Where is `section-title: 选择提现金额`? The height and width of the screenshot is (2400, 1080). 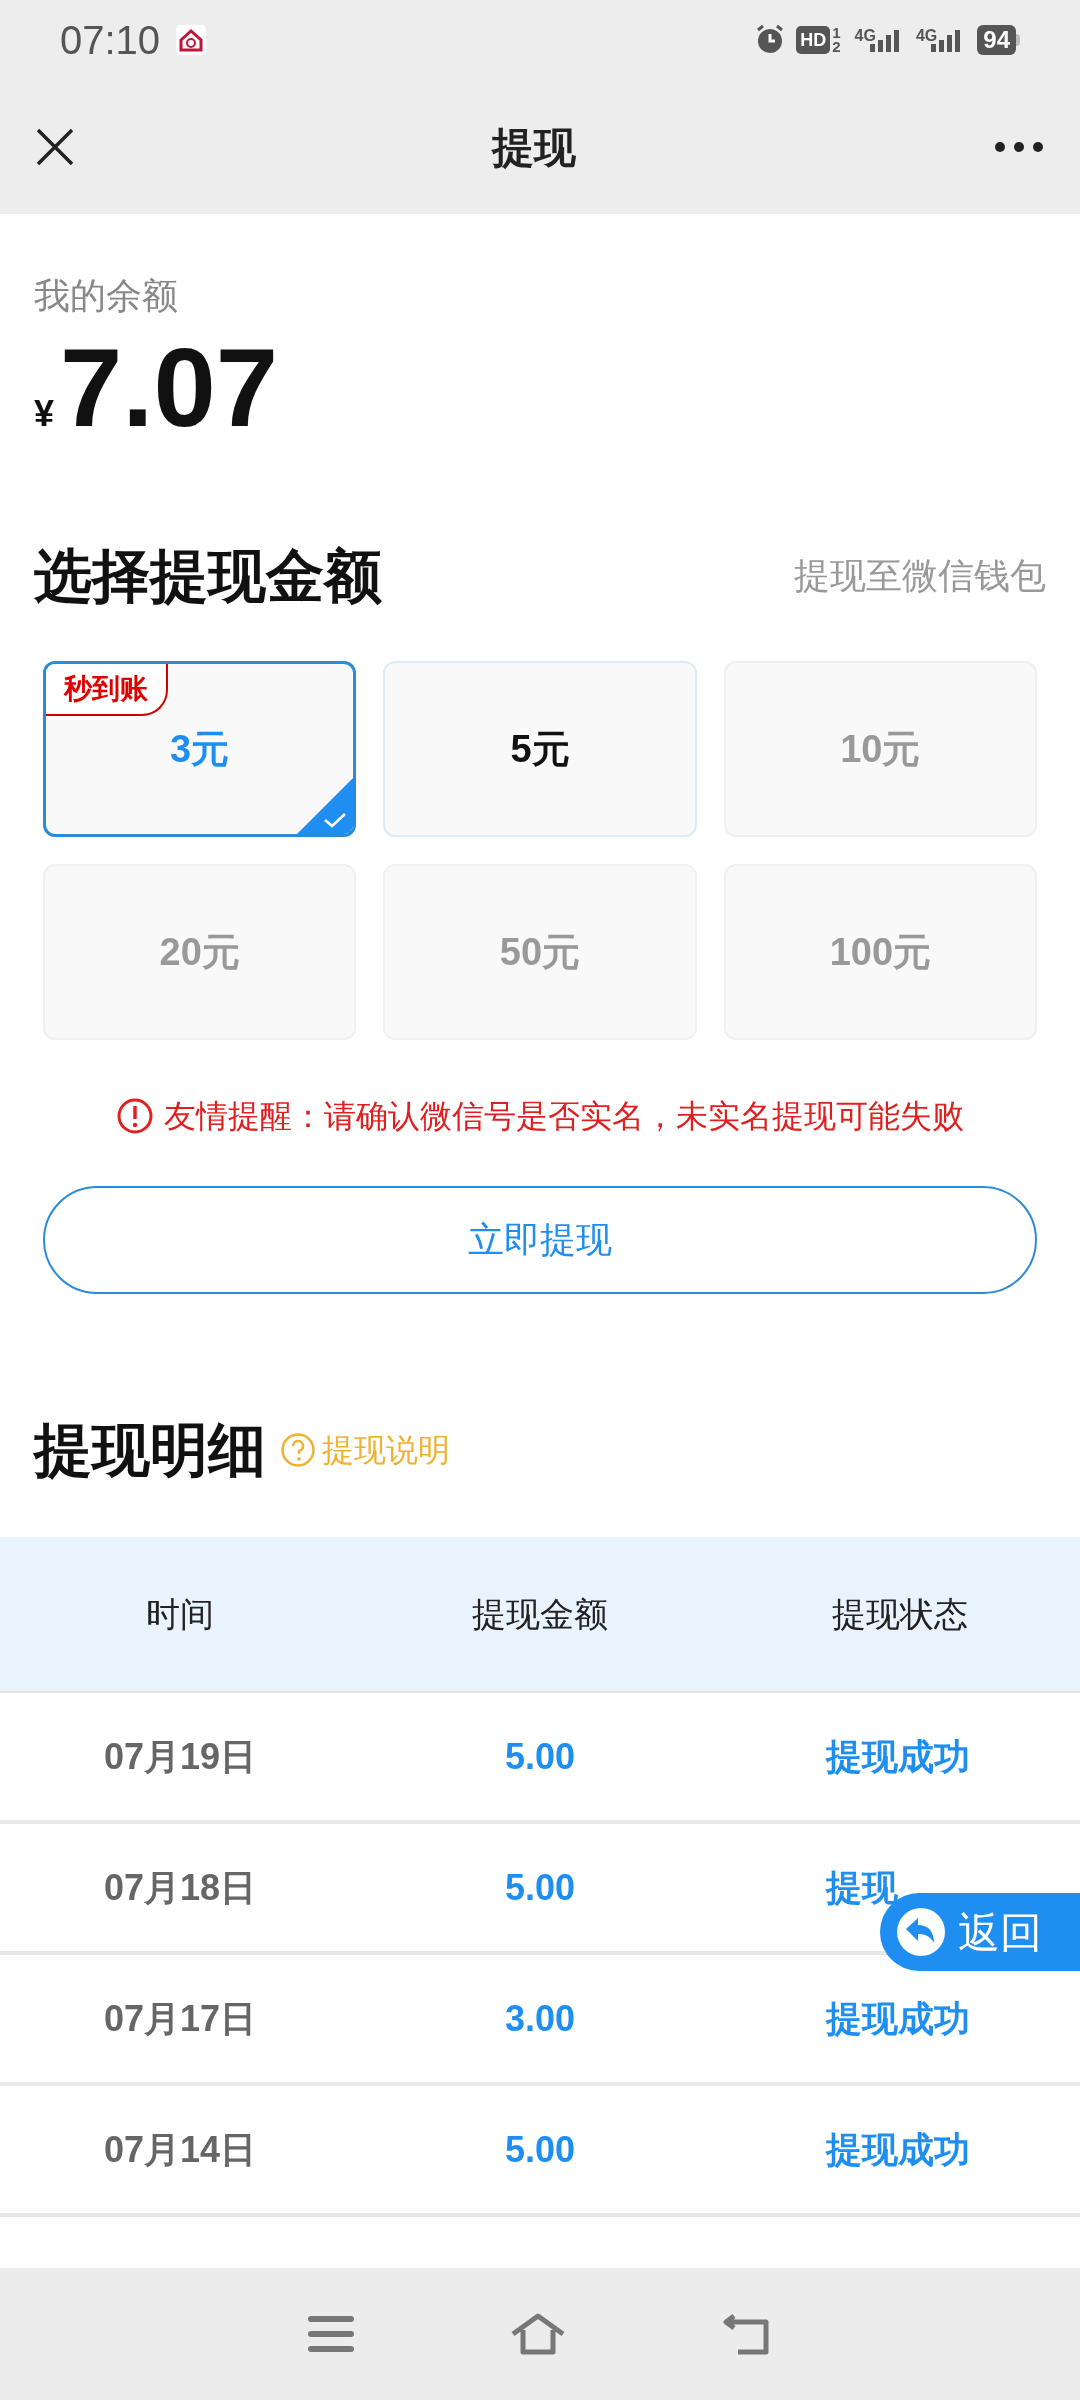 section-title: 选择提现金额 is located at coordinates (208, 576).